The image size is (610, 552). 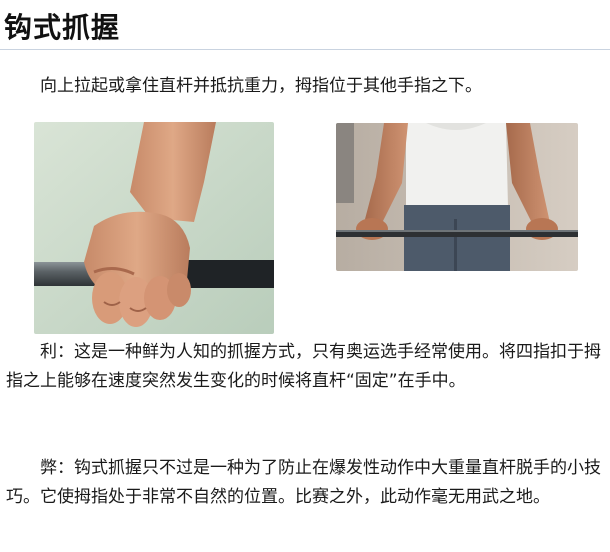 I want to click on title-divider, so click(x=305, y=49).